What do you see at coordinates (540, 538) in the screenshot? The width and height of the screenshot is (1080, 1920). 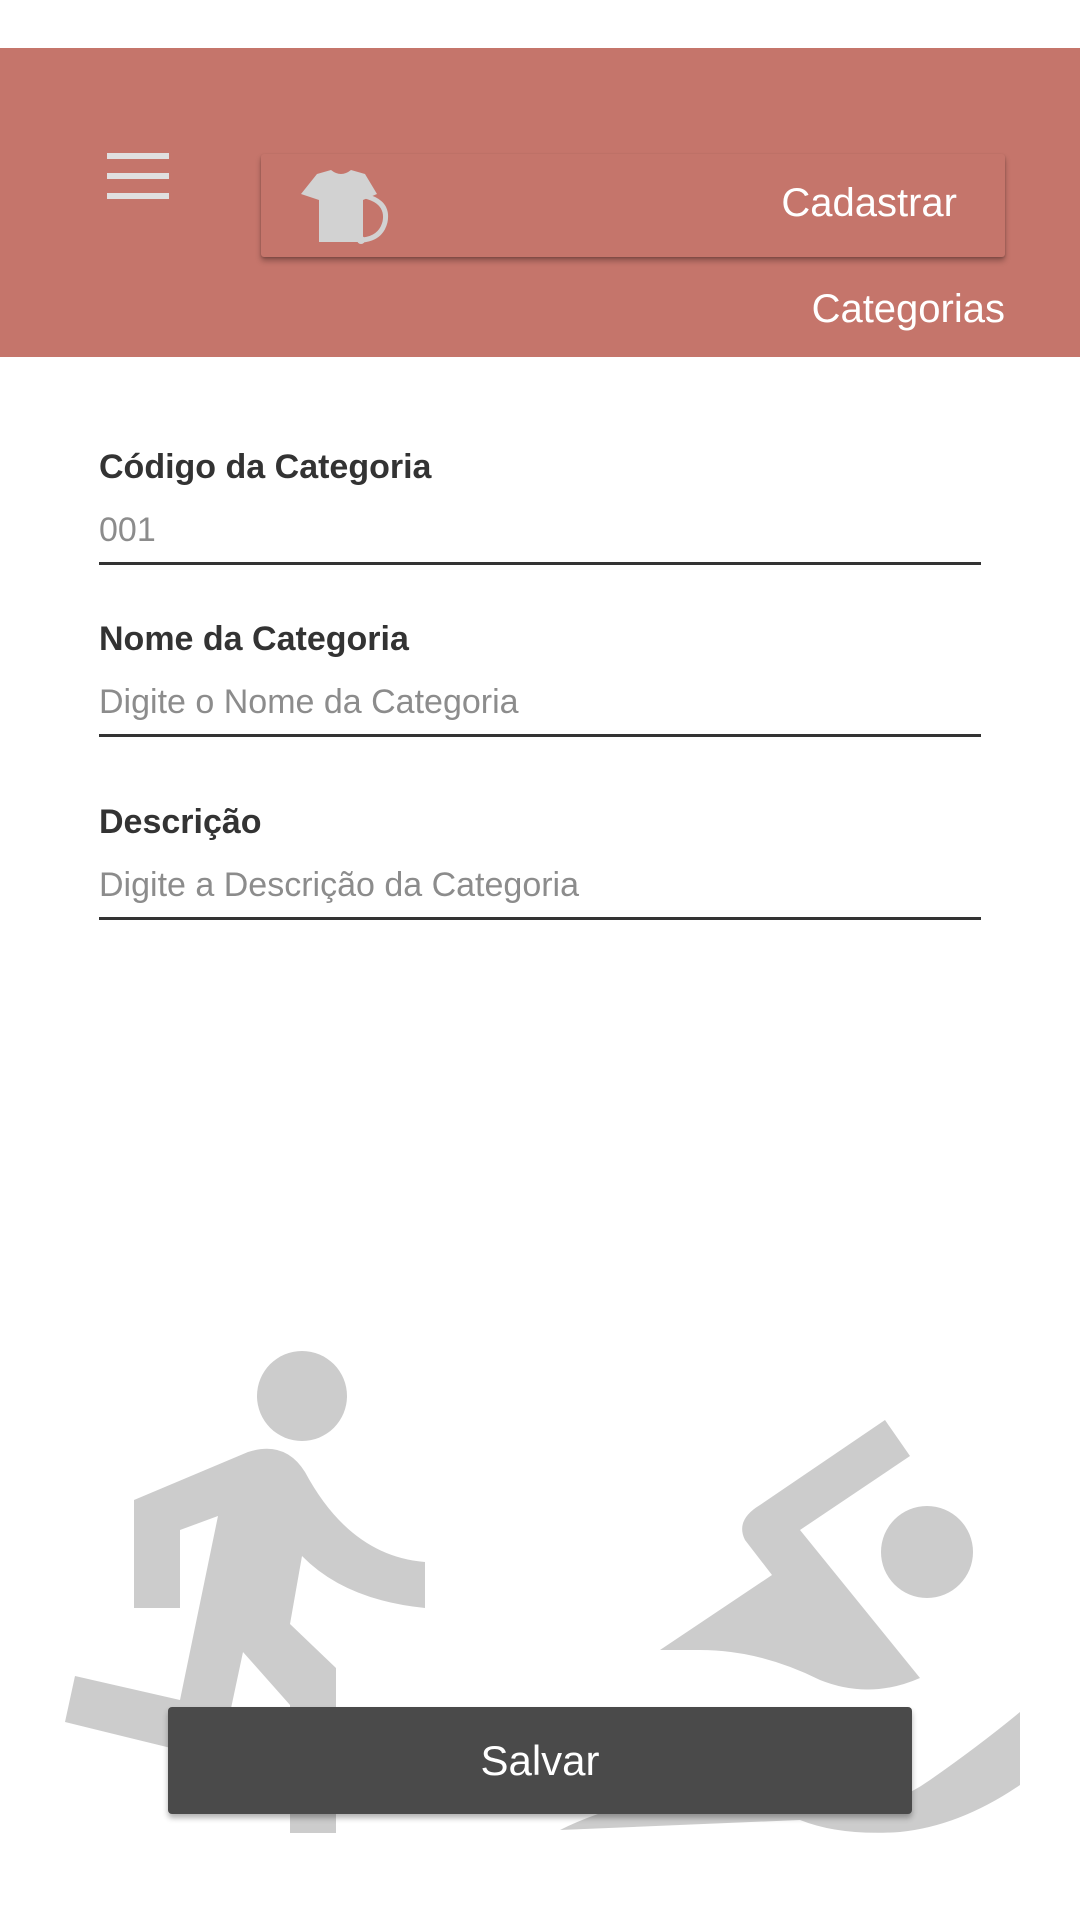 I see `category-code-input` at bounding box center [540, 538].